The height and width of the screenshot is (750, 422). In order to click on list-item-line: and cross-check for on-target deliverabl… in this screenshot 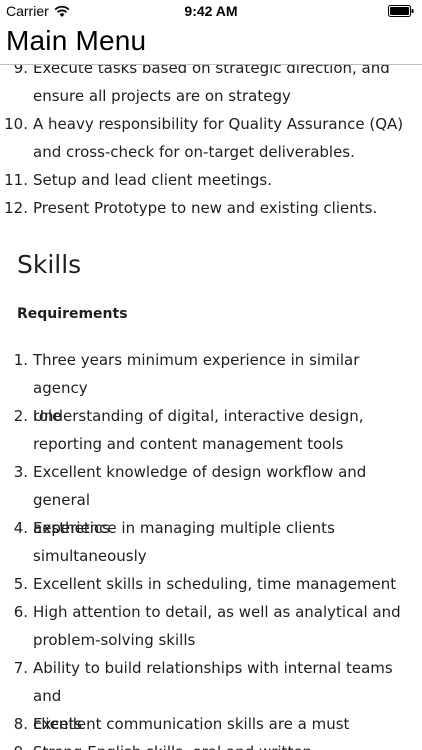, I will do `click(194, 152)`.